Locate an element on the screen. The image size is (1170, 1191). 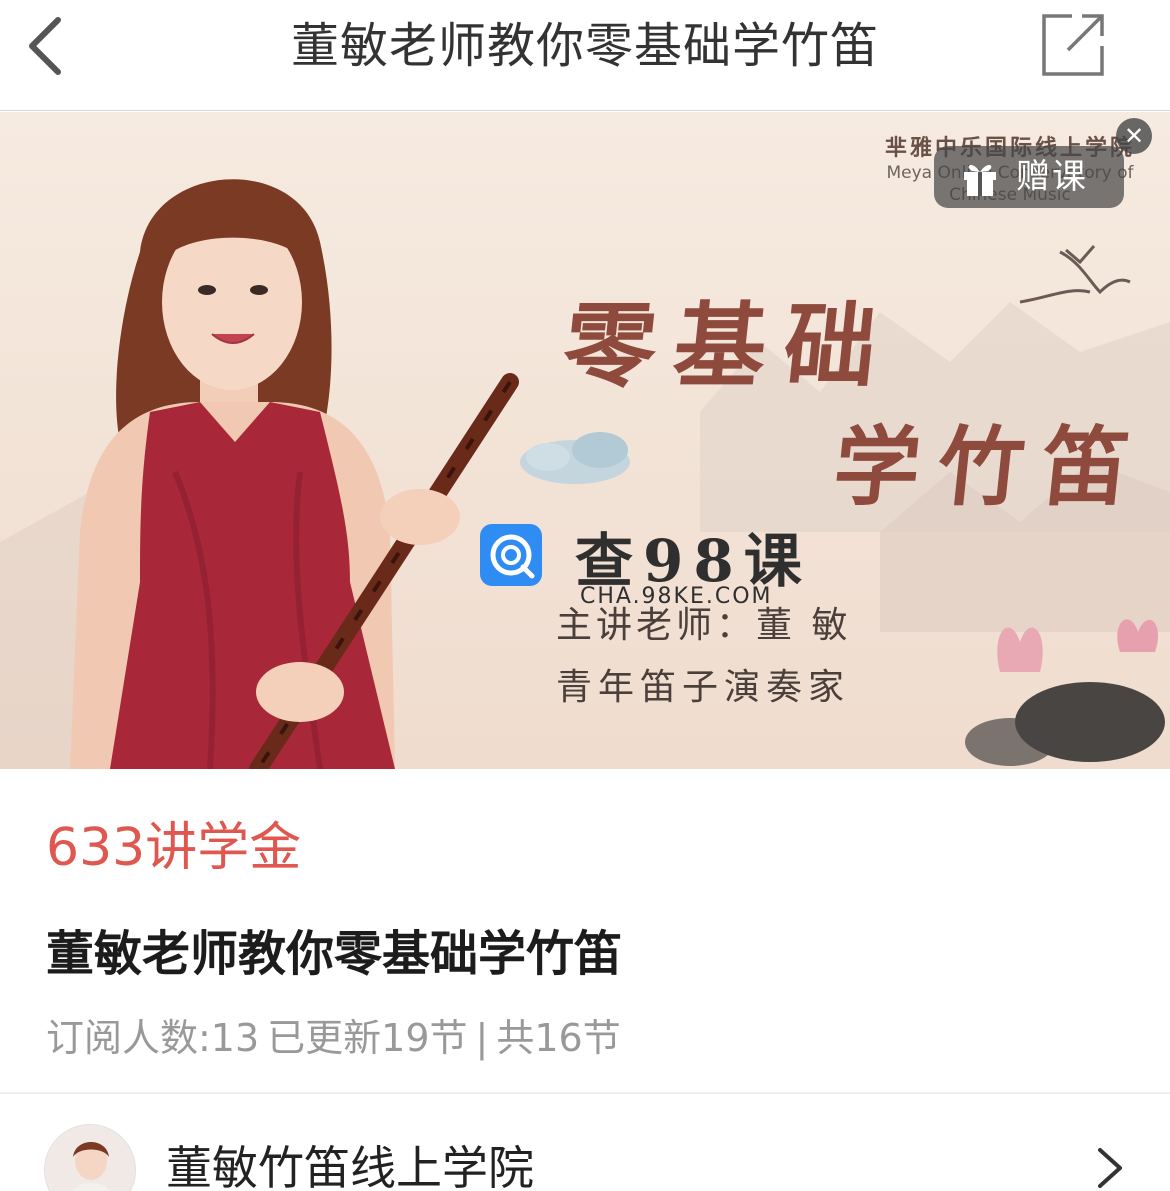
chevron-right-icon is located at coordinates (1110, 1168).